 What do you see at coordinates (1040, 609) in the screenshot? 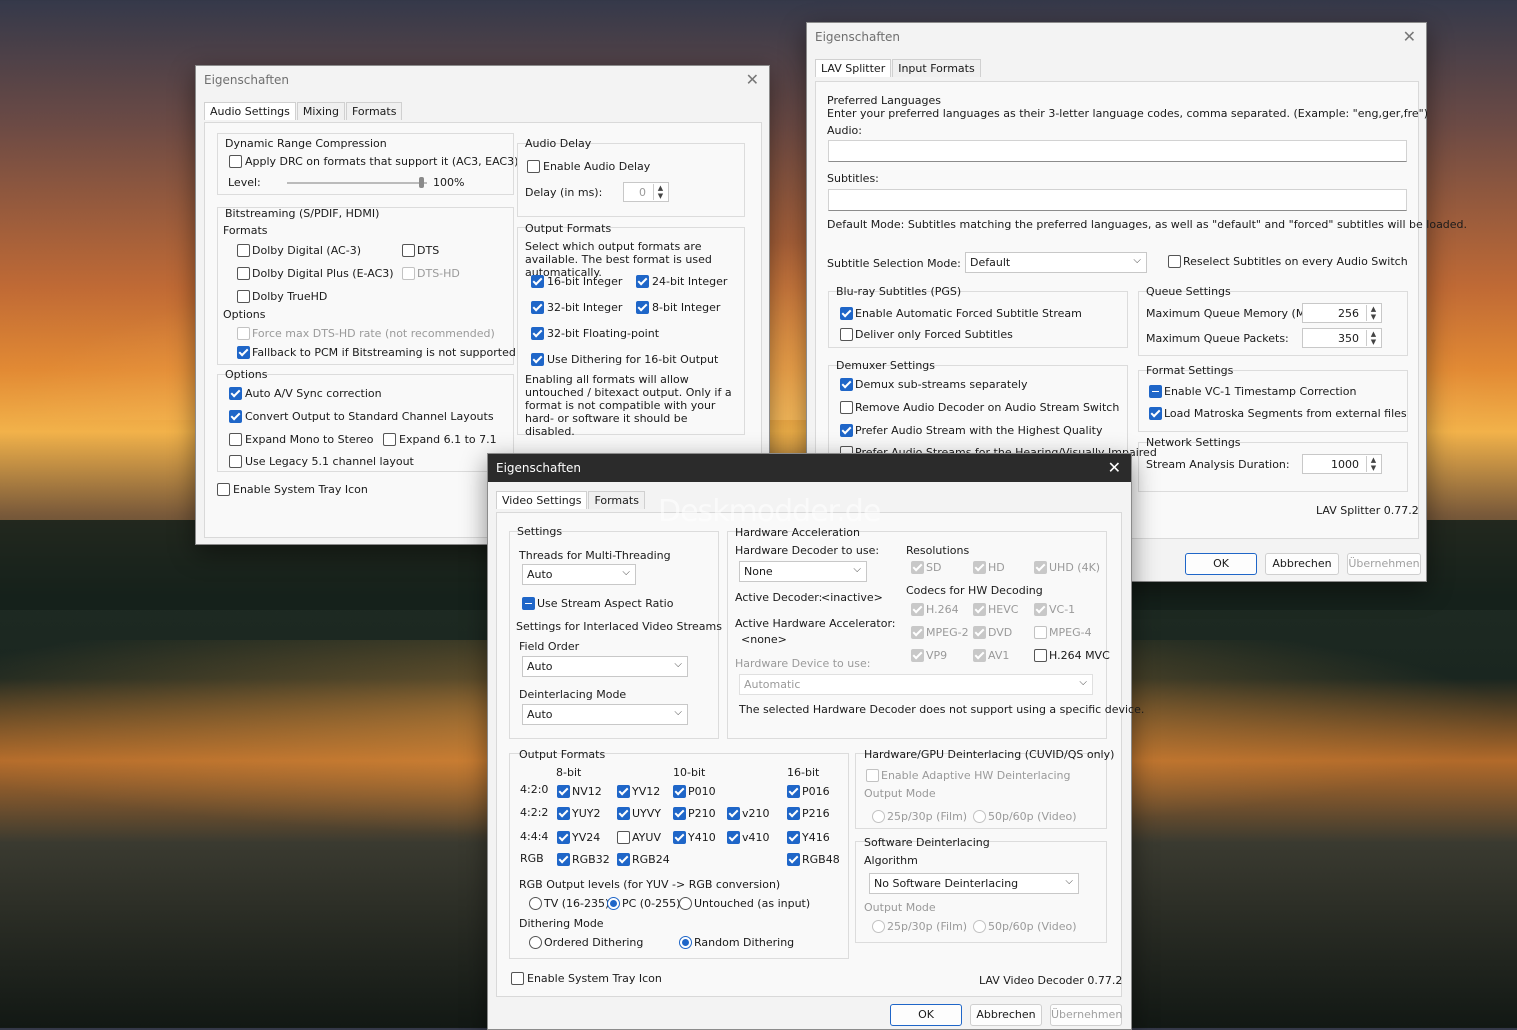
I see `codec-vc1-checkbox` at bounding box center [1040, 609].